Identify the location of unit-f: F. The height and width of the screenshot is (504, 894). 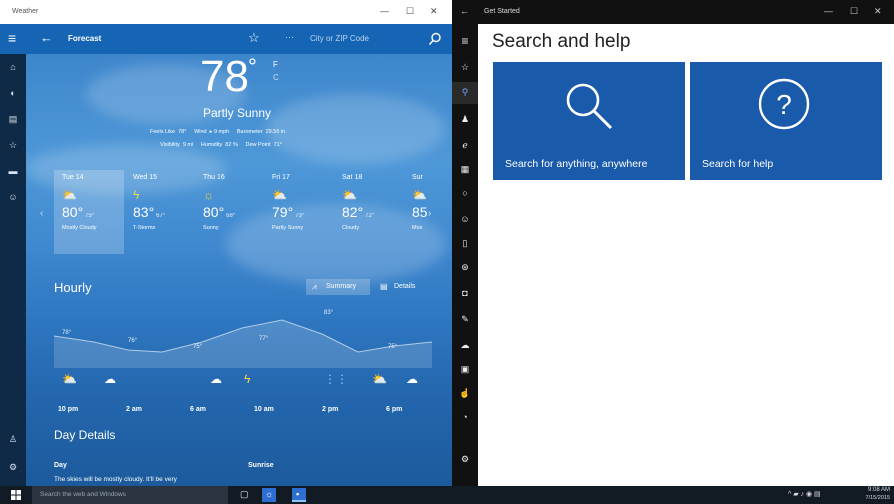
(275, 64).